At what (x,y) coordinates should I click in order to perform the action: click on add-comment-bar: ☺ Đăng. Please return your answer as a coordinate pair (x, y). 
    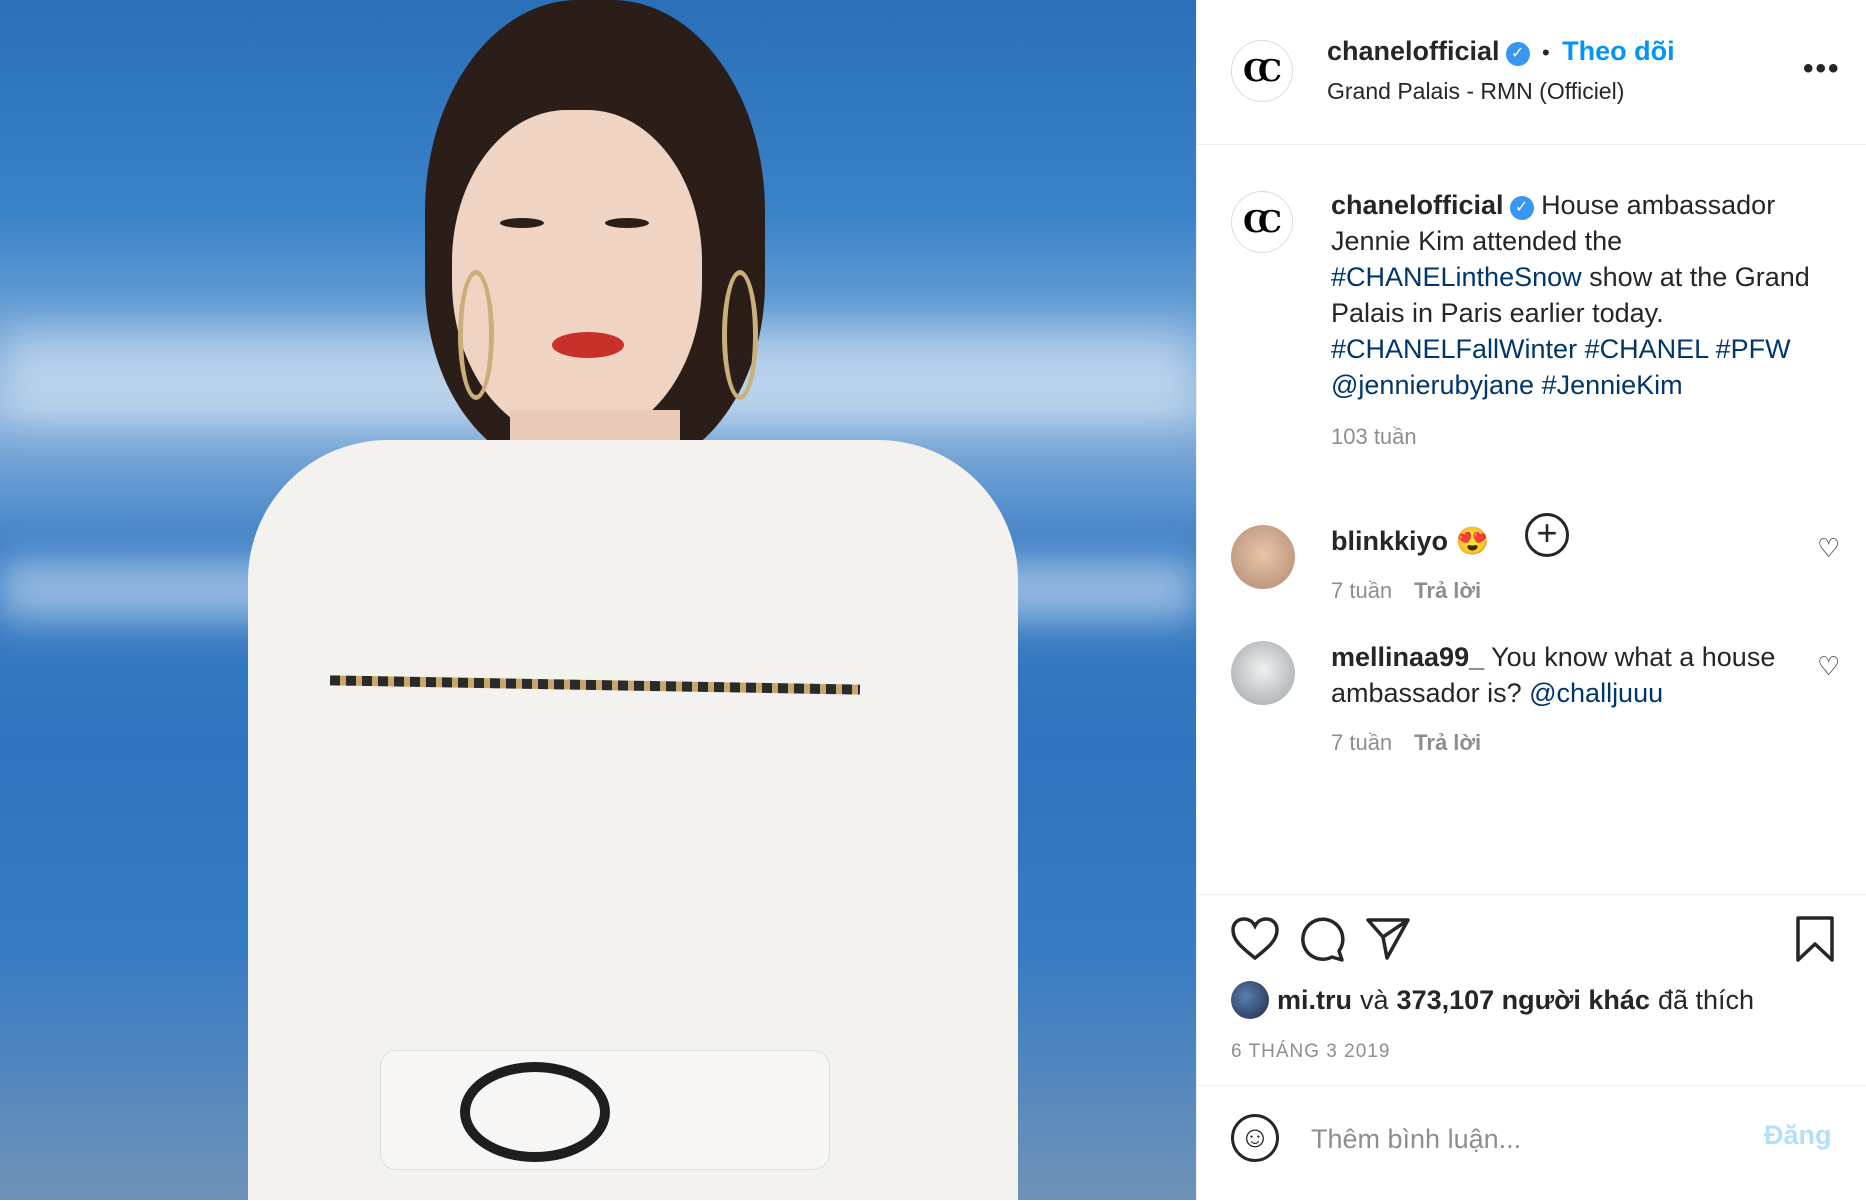
    Looking at the image, I should click on (1531, 1143).